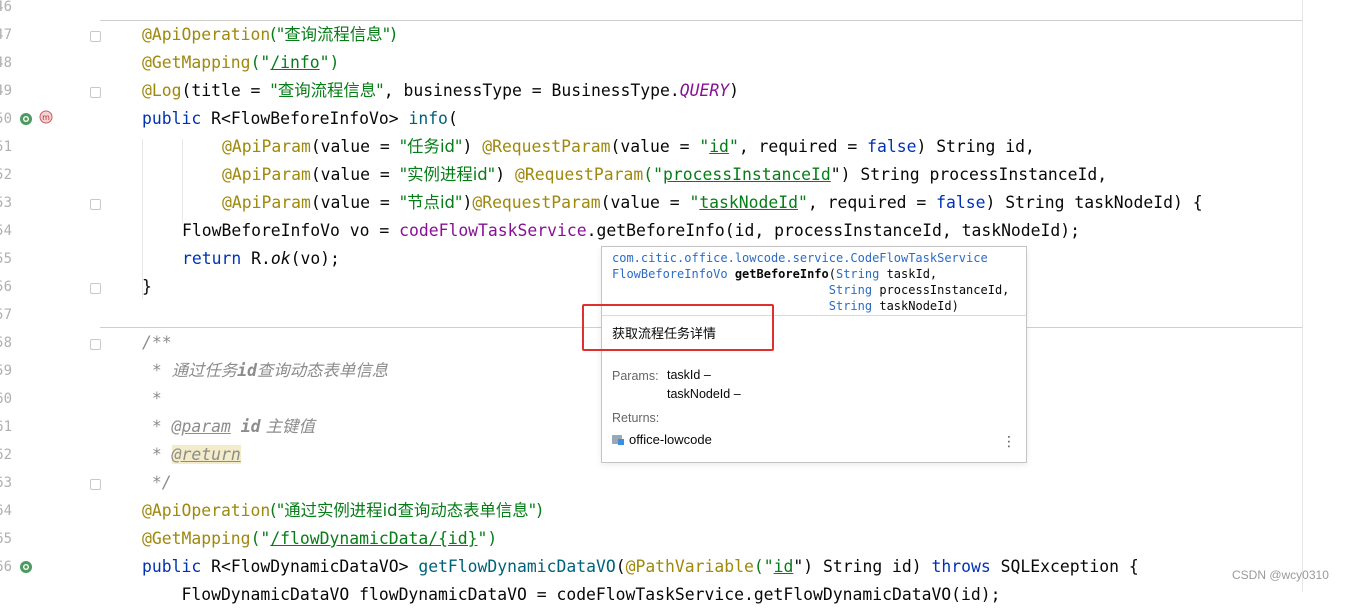 The image size is (1346, 609). Describe the element at coordinates (20, 399) in the screenshot. I see `line-number: 60` at that location.